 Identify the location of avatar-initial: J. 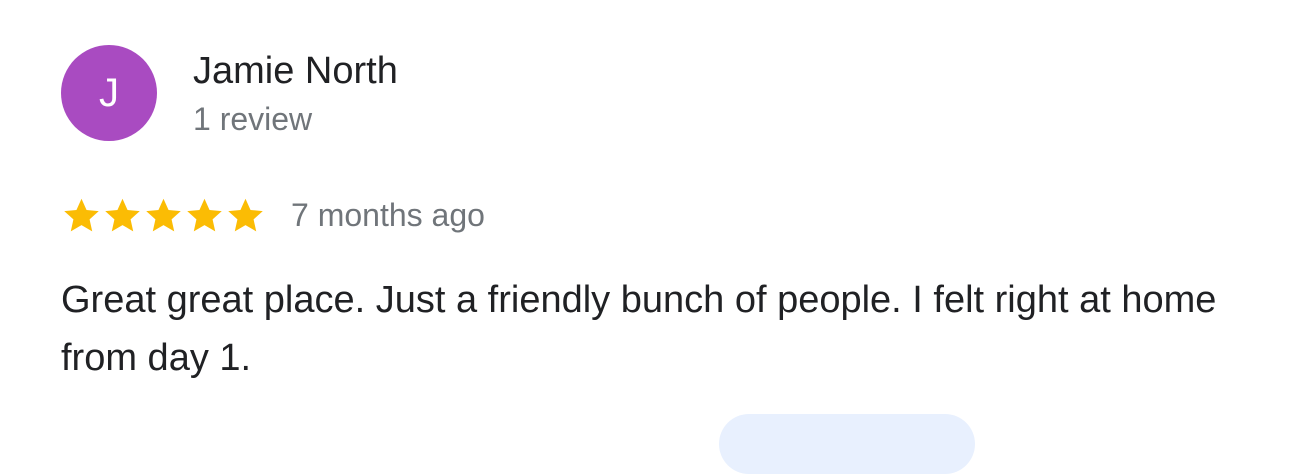
(109, 93).